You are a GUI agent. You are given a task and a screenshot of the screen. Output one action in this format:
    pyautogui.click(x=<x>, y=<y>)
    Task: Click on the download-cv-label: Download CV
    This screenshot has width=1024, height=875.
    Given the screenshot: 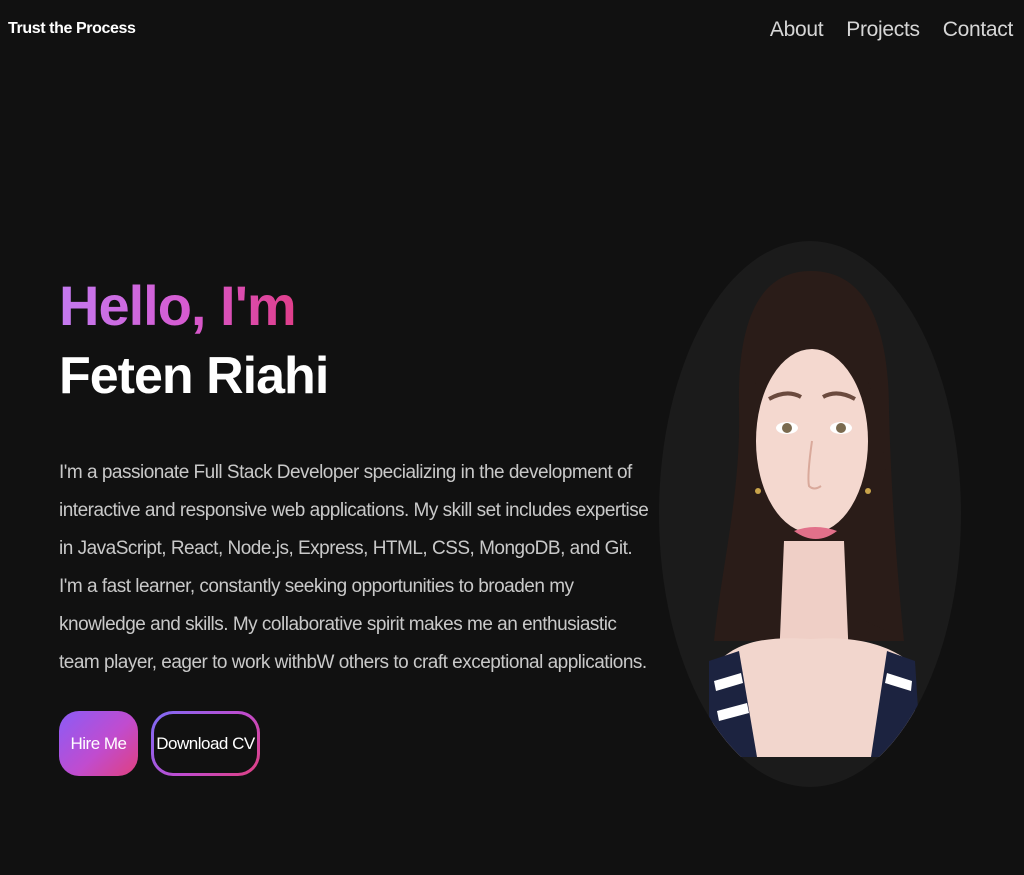 What is the action you would take?
    pyautogui.click(x=205, y=743)
    